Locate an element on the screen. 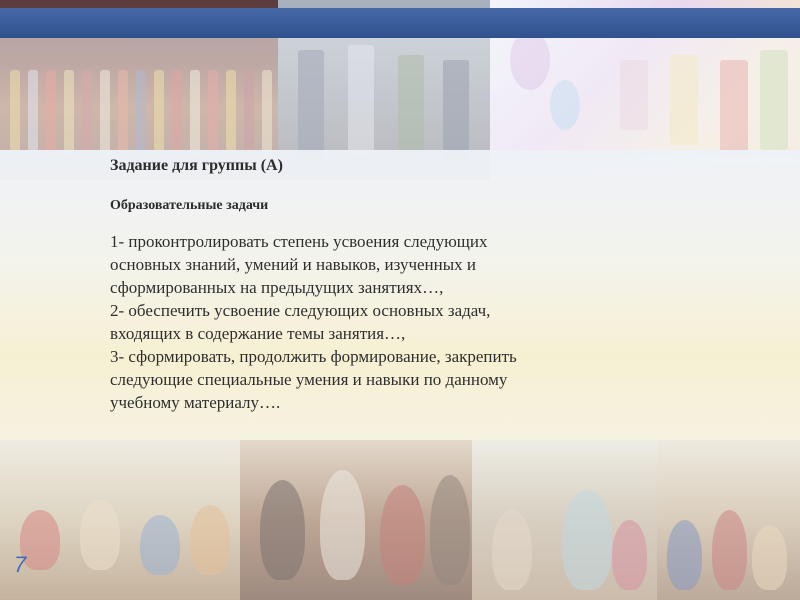  slide-subheading: Образовательные задачи is located at coordinates (189, 205).